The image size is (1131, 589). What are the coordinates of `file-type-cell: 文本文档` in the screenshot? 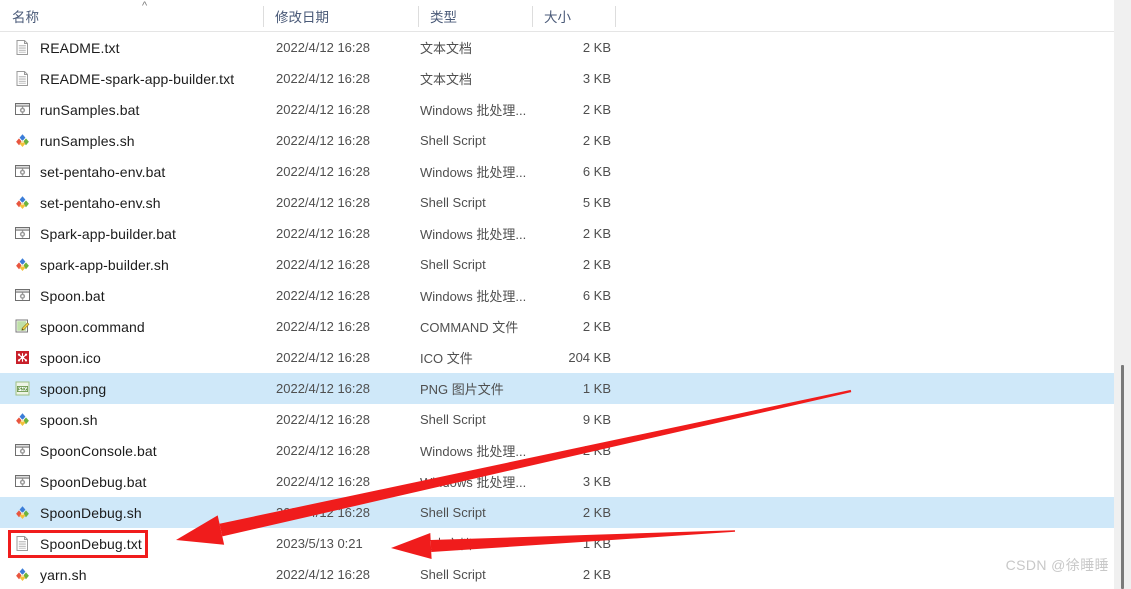 It's located at (446, 544).